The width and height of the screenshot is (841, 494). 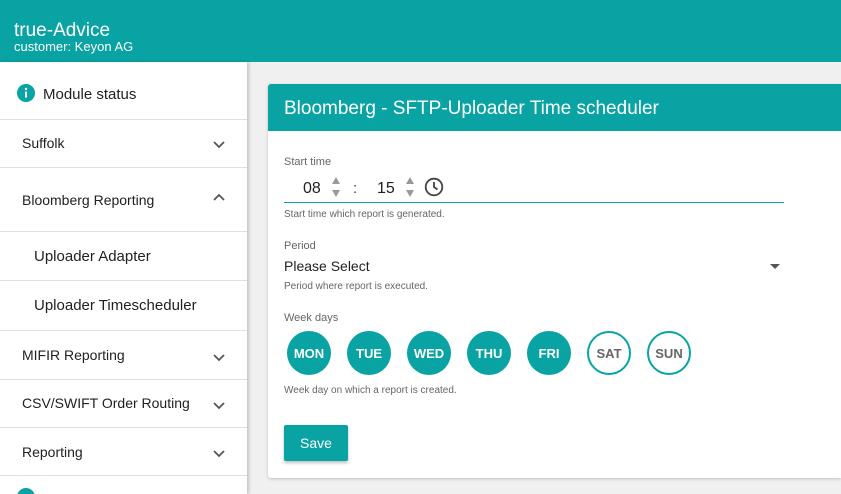 I want to click on hours-input: 08, so click(x=312, y=189).